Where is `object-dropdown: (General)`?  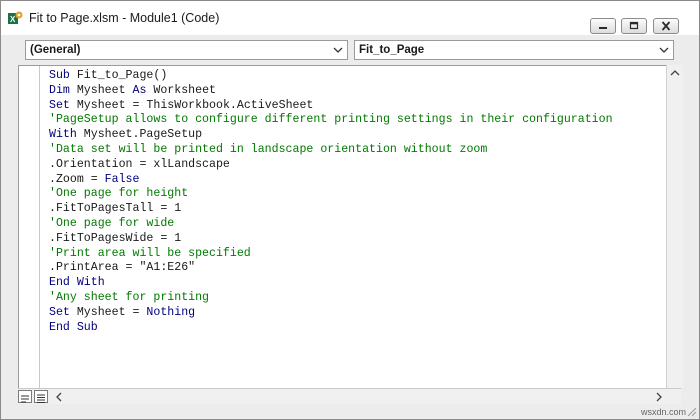 object-dropdown: (General) is located at coordinates (186, 50).